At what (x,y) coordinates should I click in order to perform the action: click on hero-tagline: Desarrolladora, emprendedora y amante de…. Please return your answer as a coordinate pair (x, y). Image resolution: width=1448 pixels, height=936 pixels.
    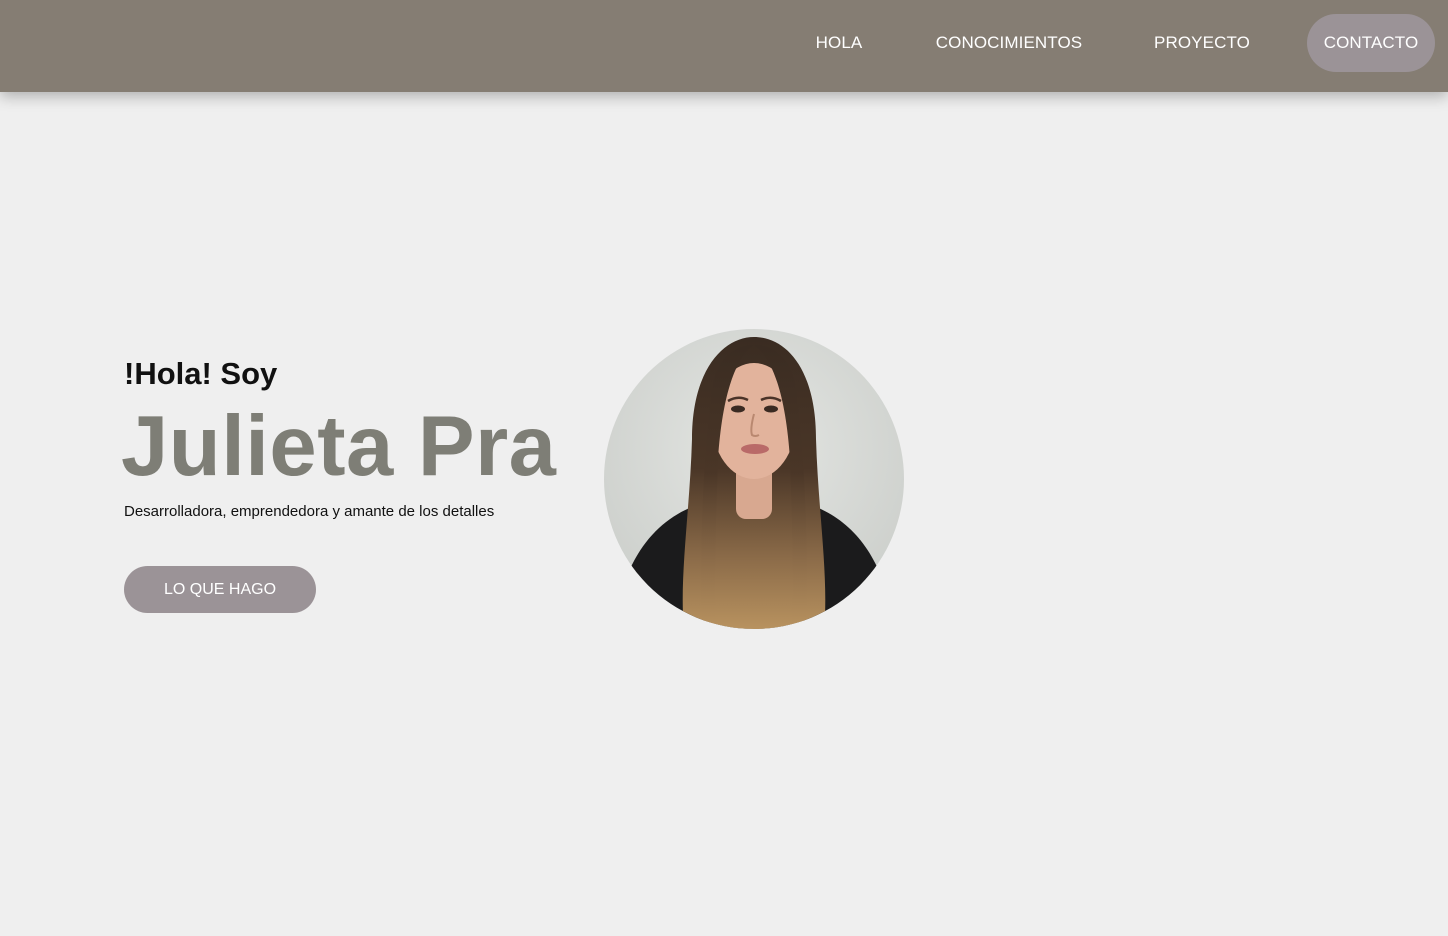
    Looking at the image, I should click on (309, 511).